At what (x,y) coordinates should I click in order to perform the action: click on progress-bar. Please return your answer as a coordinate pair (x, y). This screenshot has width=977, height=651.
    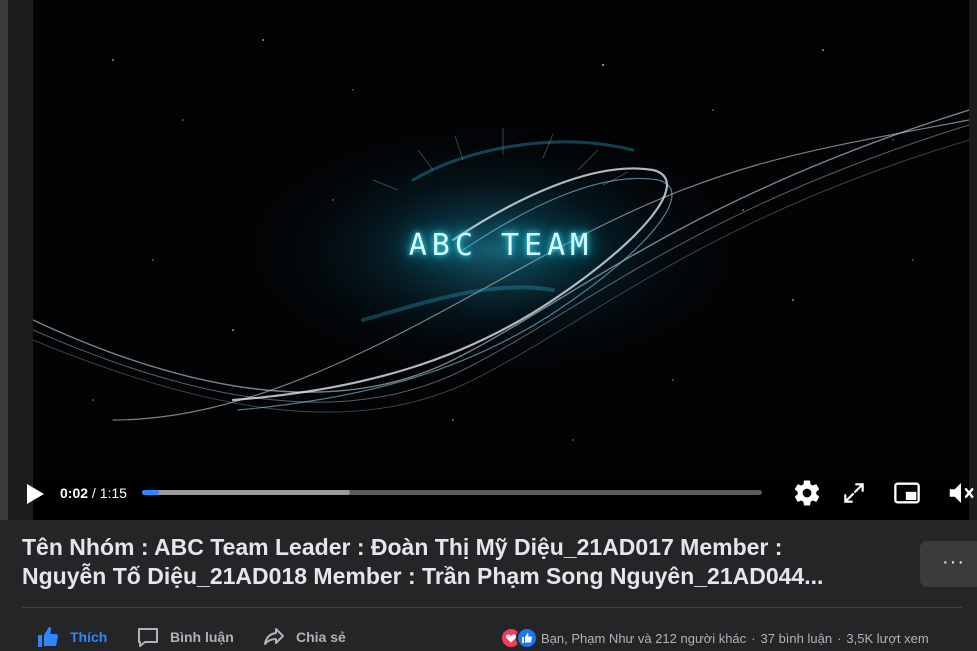
    Looking at the image, I should click on (452, 492).